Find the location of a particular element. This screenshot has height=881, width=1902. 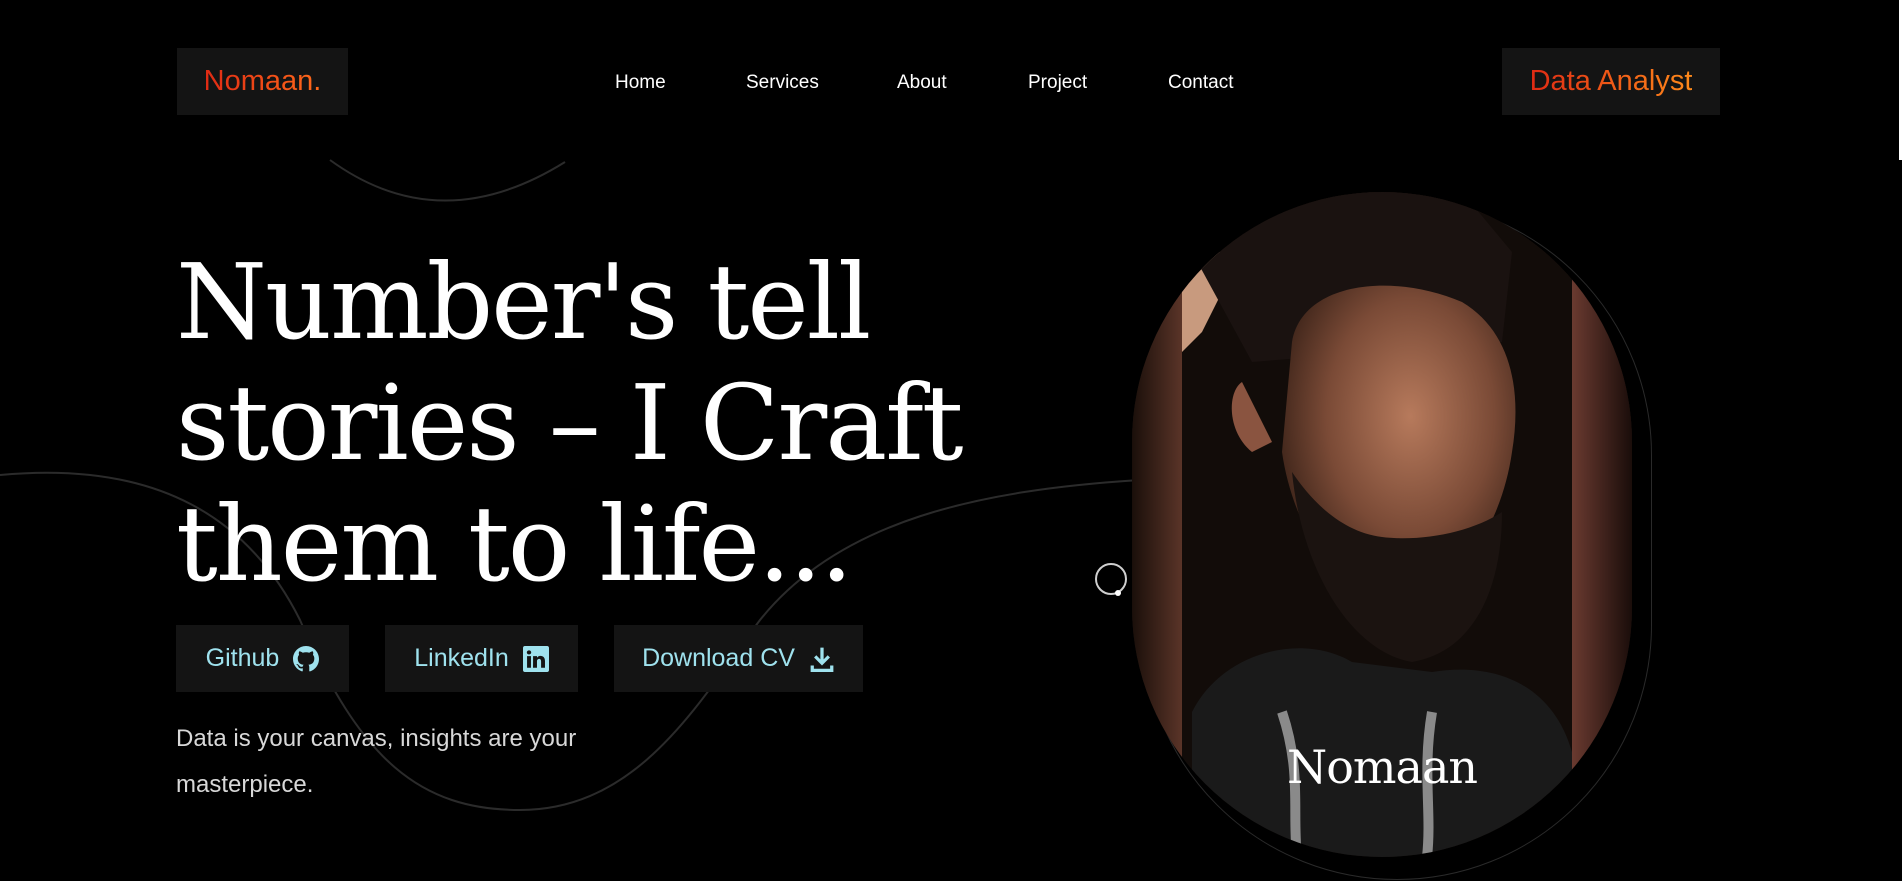

nav-services: Services is located at coordinates (782, 83).